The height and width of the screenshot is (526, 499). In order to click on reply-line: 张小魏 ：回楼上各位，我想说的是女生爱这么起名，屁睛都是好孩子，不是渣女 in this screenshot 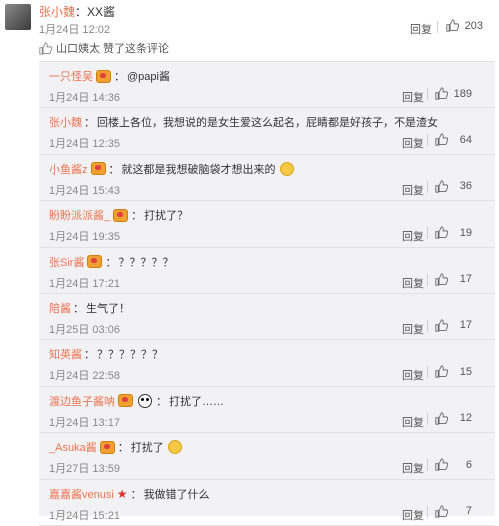, I will do `click(243, 122)`.